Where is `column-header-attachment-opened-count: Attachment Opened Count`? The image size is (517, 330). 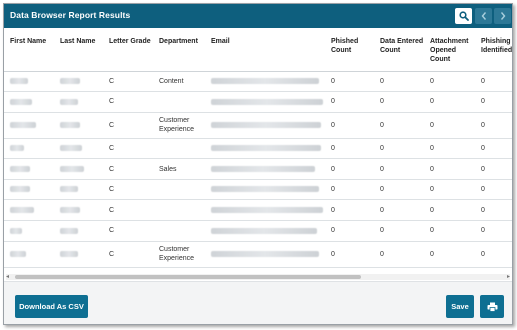 column-header-attachment-opened-count: Attachment Opened Count is located at coordinates (449, 50).